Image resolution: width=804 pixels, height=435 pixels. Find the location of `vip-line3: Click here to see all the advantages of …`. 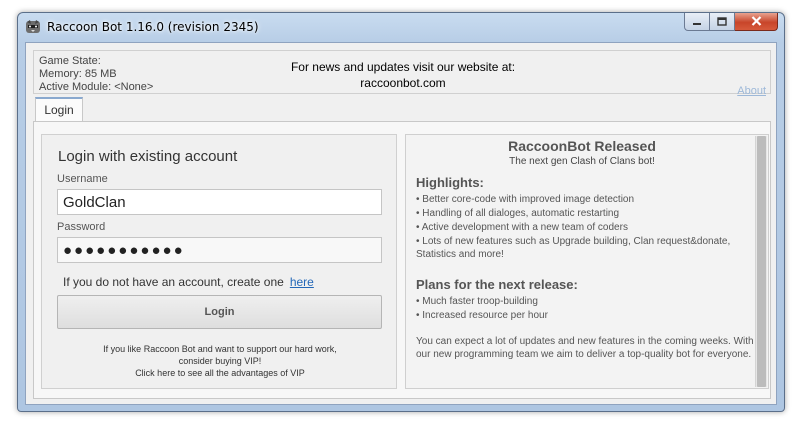

vip-line3: Click here to see all the advantages of … is located at coordinates (220, 373).